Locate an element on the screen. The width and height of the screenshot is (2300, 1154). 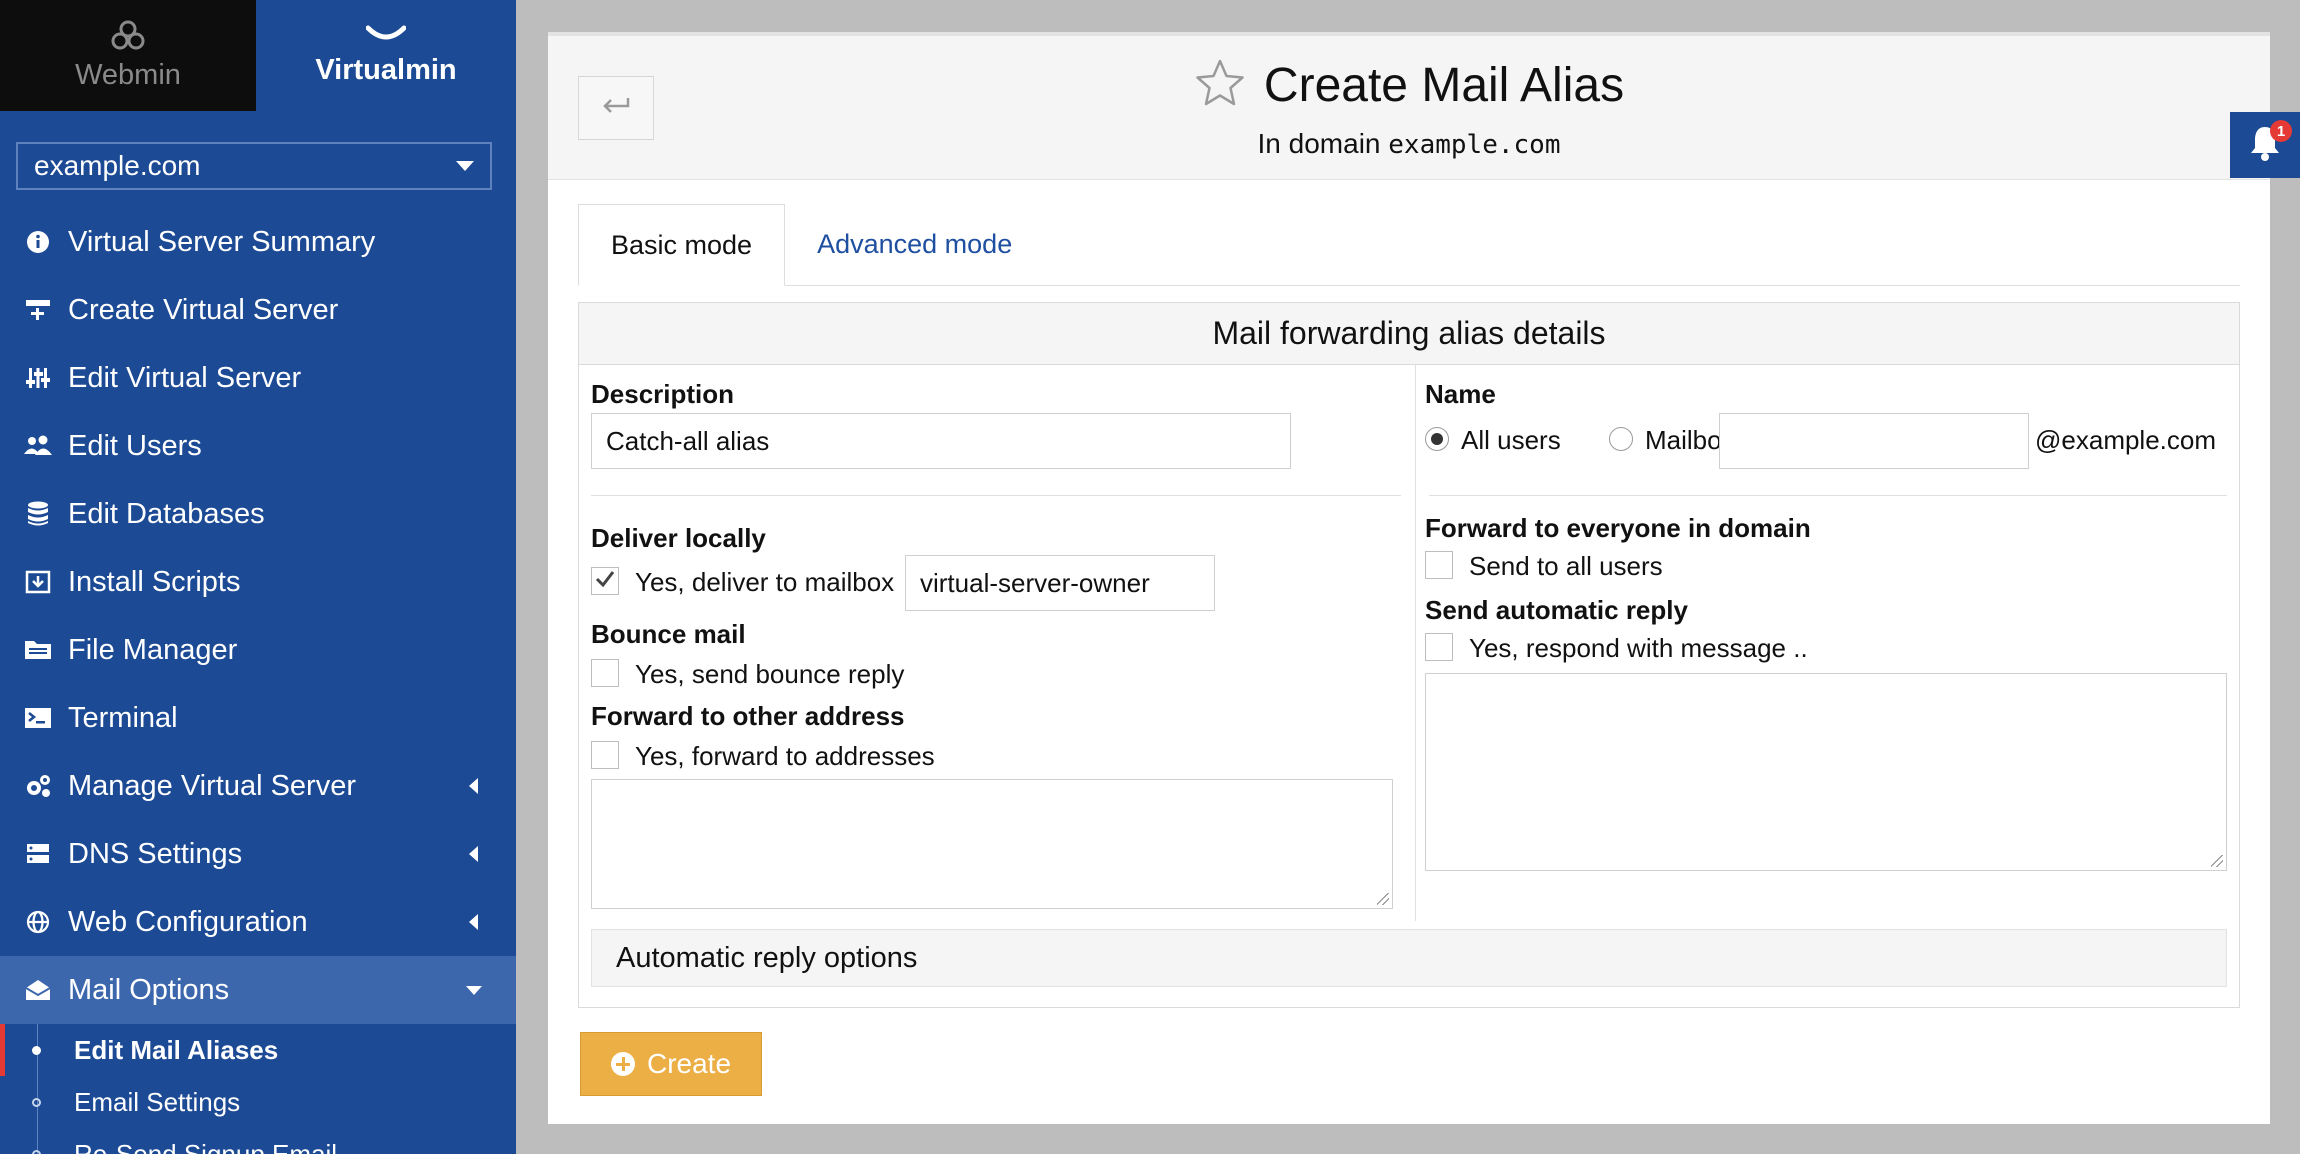
domain-suffix: @example.com is located at coordinates (2126, 440).